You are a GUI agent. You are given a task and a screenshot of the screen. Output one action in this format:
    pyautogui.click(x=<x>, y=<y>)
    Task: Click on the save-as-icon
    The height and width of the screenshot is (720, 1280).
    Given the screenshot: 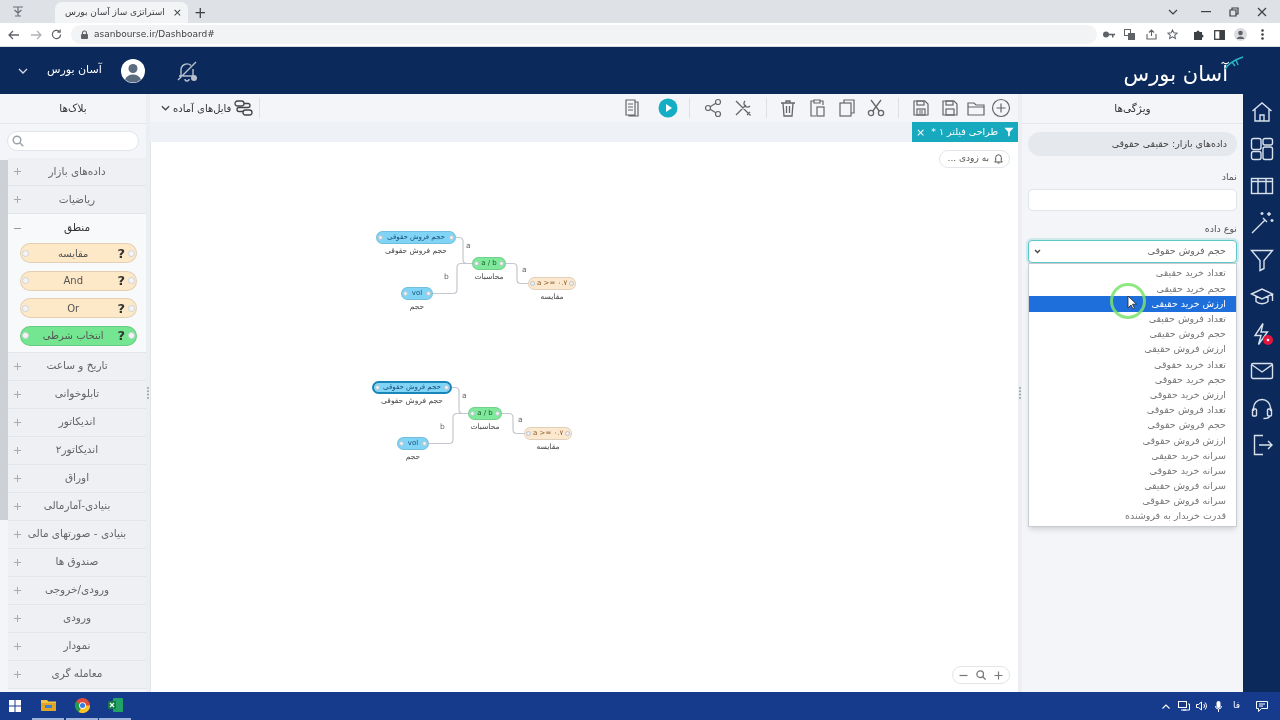 What is the action you would take?
    pyautogui.click(x=921, y=108)
    